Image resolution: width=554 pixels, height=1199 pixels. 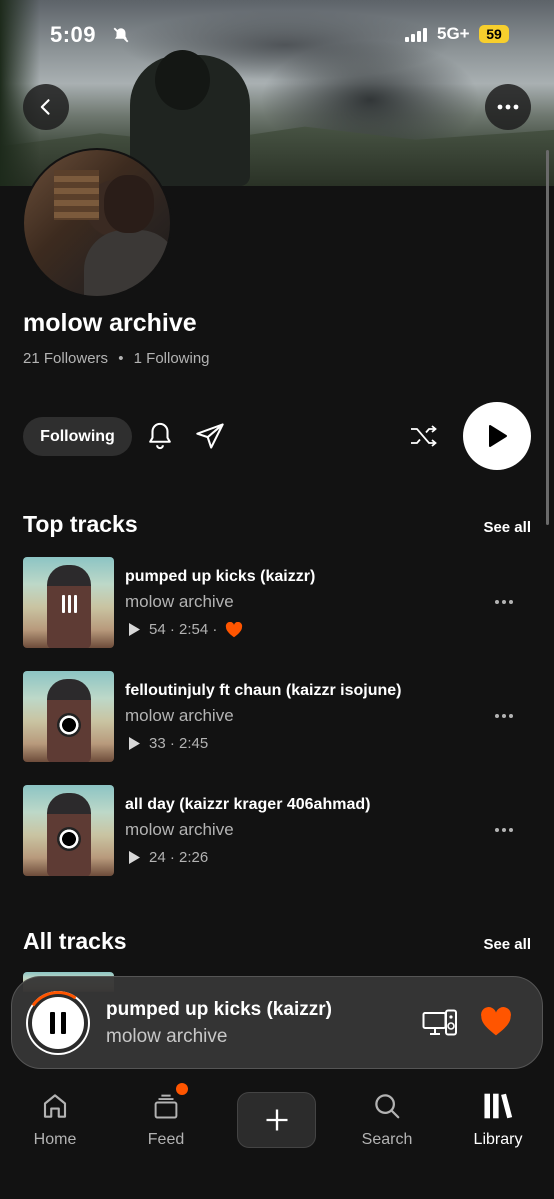 I want to click on now-playing-icon, so click(x=69, y=604).